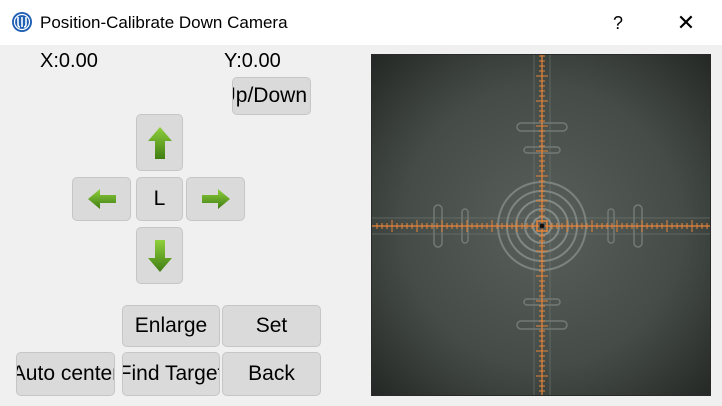  Describe the element at coordinates (69, 61) in the screenshot. I see `x-coordinate-label: X:0.00` at that location.